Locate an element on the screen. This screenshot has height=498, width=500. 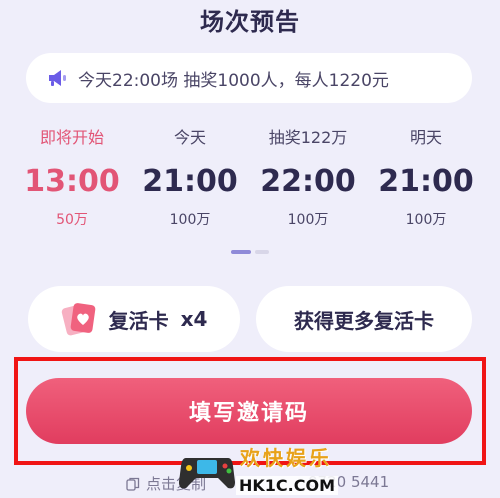
schedule-slot-3: 抽奖122万 22:00 100万 is located at coordinates (308, 178).